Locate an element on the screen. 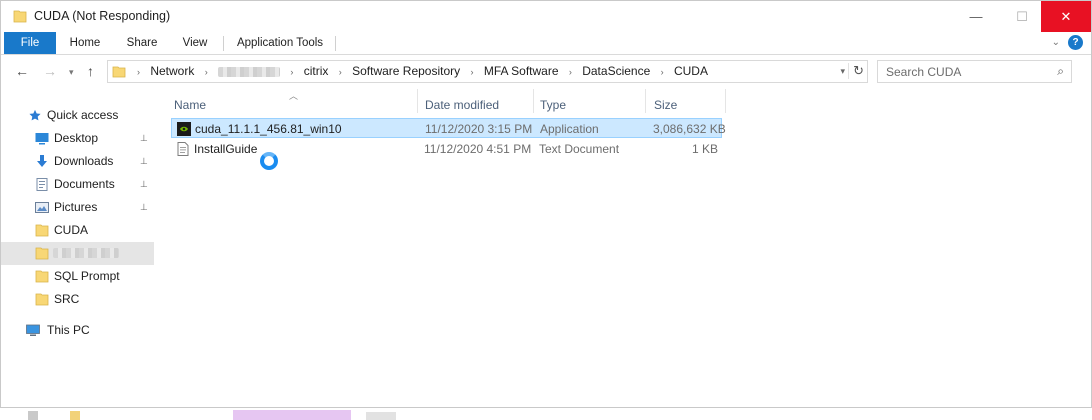  tab-view: View is located at coordinates (195, 43).